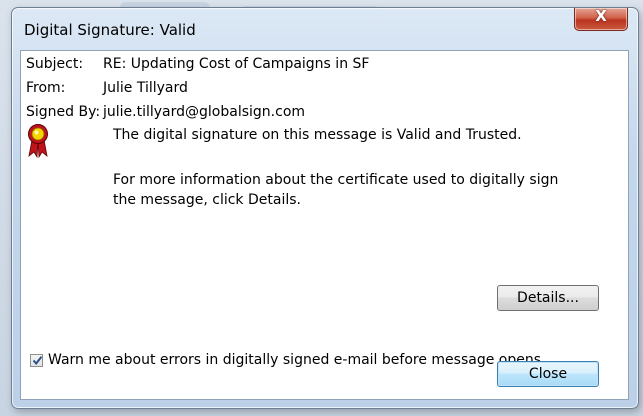 Image resolution: width=643 pixels, height=416 pixels. I want to click on title-bar: Digital Signature: Valid X, so click(325, 28).